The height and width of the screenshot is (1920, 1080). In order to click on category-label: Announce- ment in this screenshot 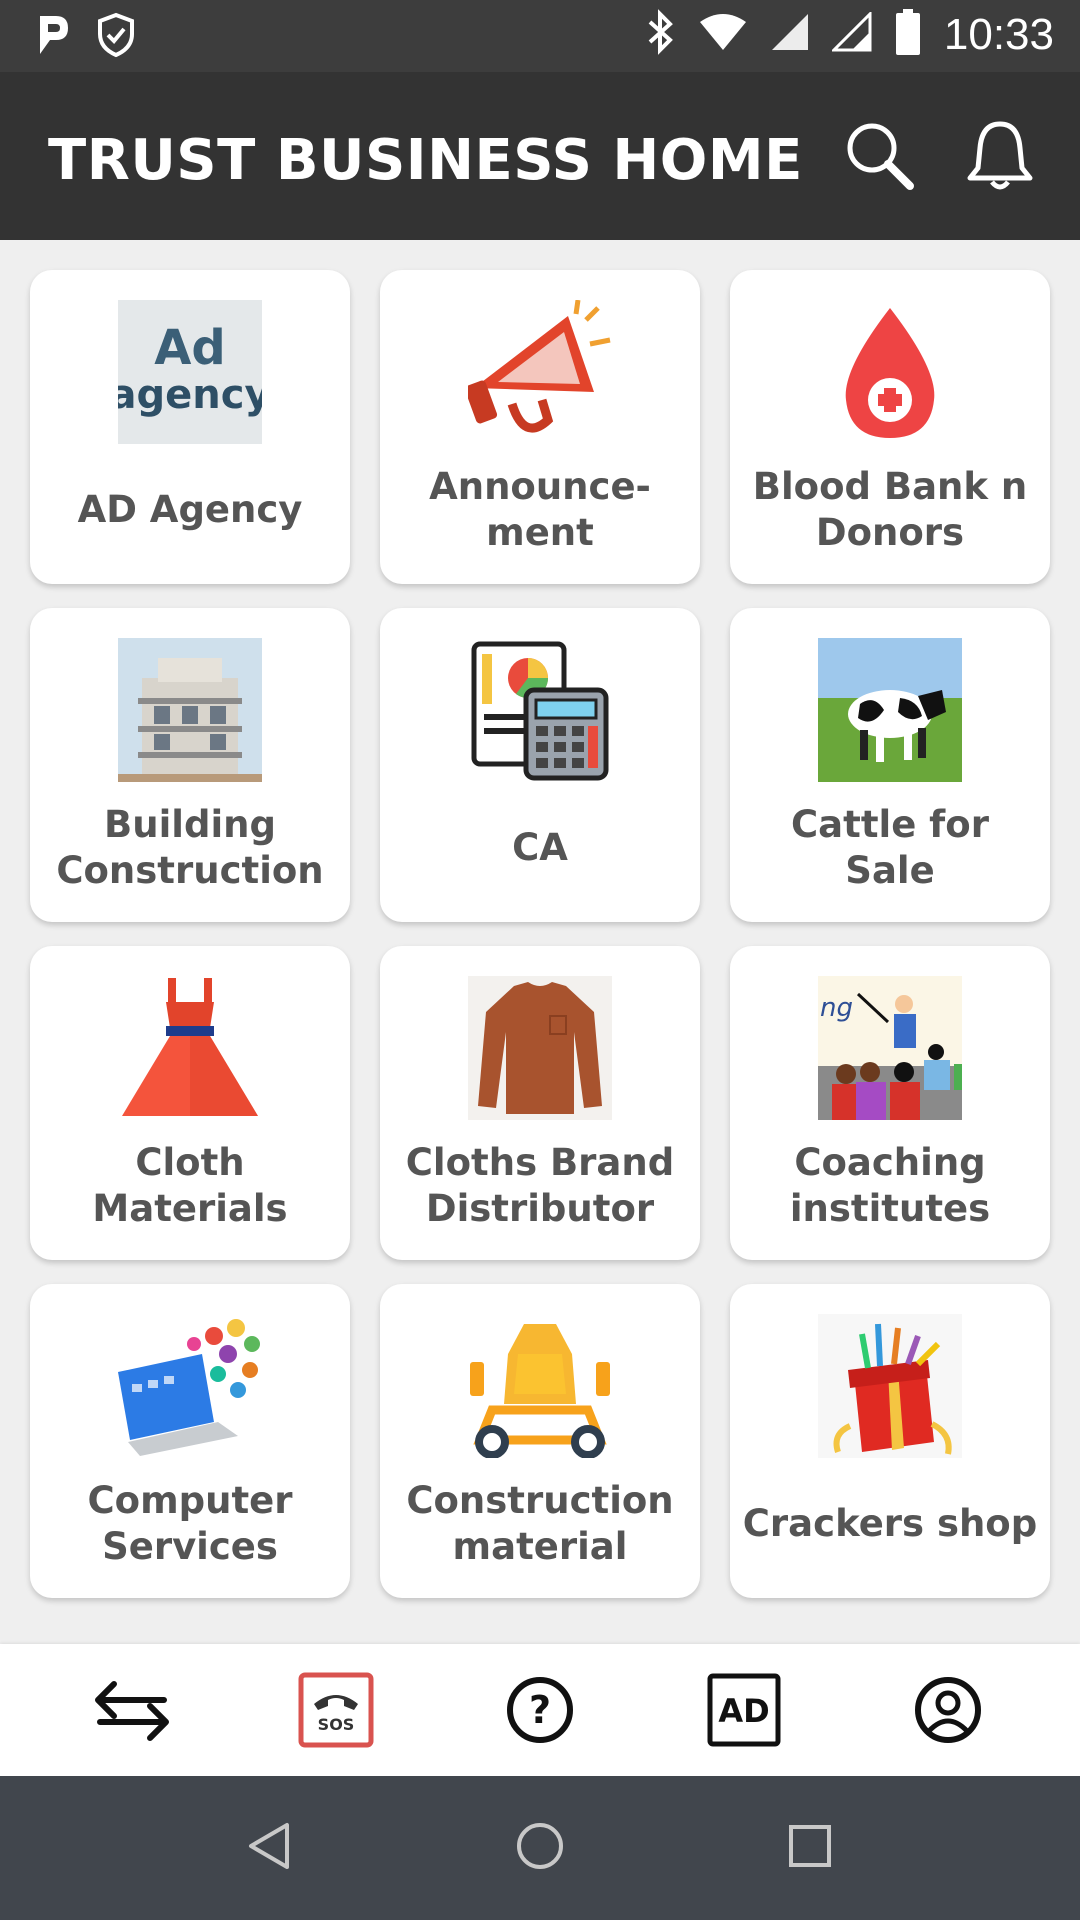, I will do `click(540, 509)`.